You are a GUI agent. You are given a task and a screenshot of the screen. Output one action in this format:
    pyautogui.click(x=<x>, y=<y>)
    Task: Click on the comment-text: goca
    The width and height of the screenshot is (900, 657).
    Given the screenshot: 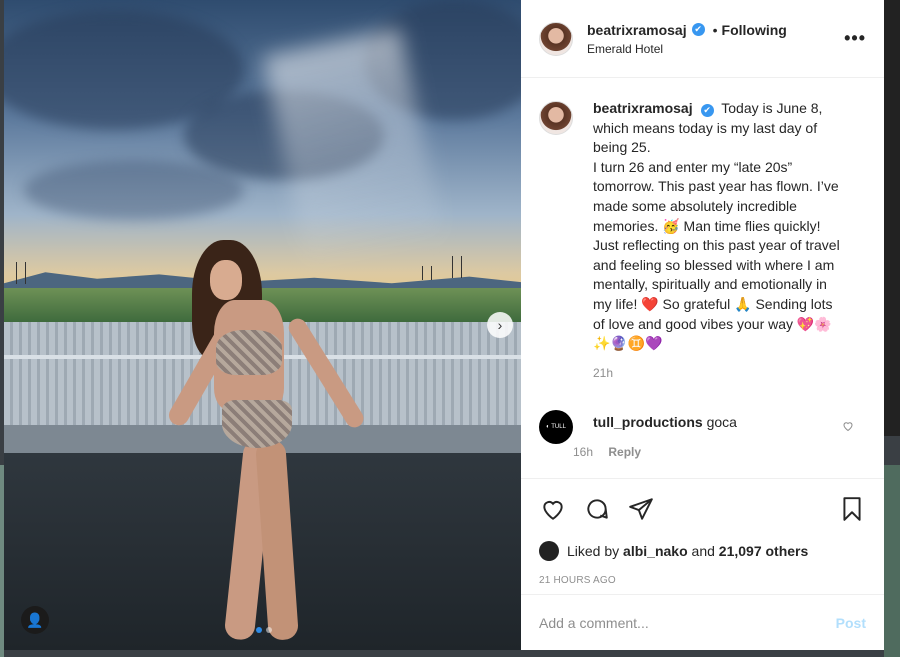 What is the action you would take?
    pyautogui.click(x=721, y=422)
    